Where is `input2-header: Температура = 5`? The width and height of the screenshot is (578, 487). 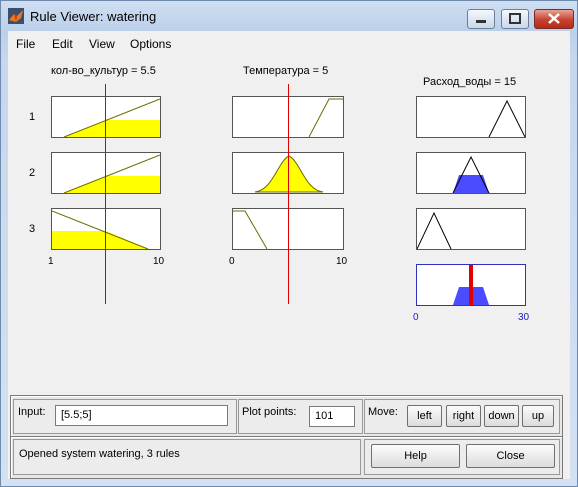 input2-header: Температура = 5 is located at coordinates (286, 71).